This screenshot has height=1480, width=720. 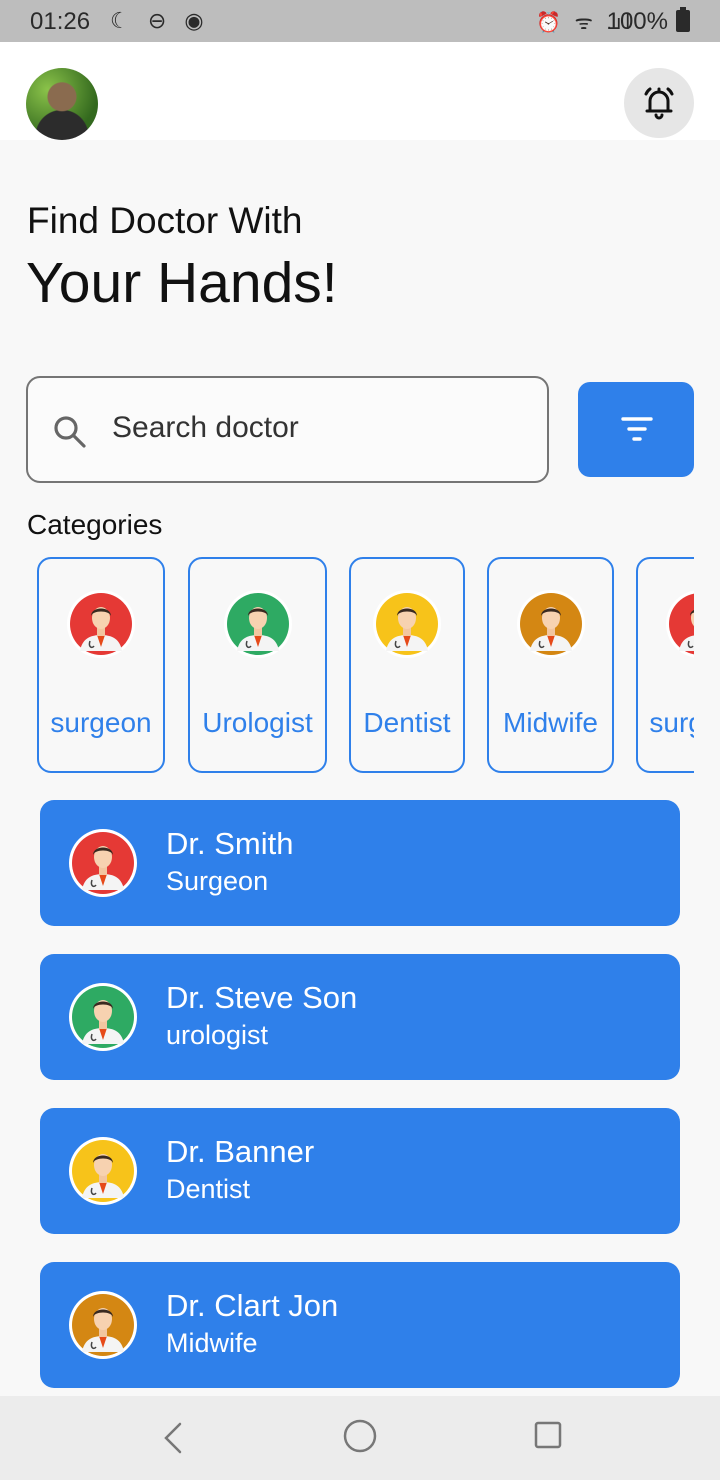 What do you see at coordinates (407, 722) in the screenshot?
I see `category-label: Dentist` at bounding box center [407, 722].